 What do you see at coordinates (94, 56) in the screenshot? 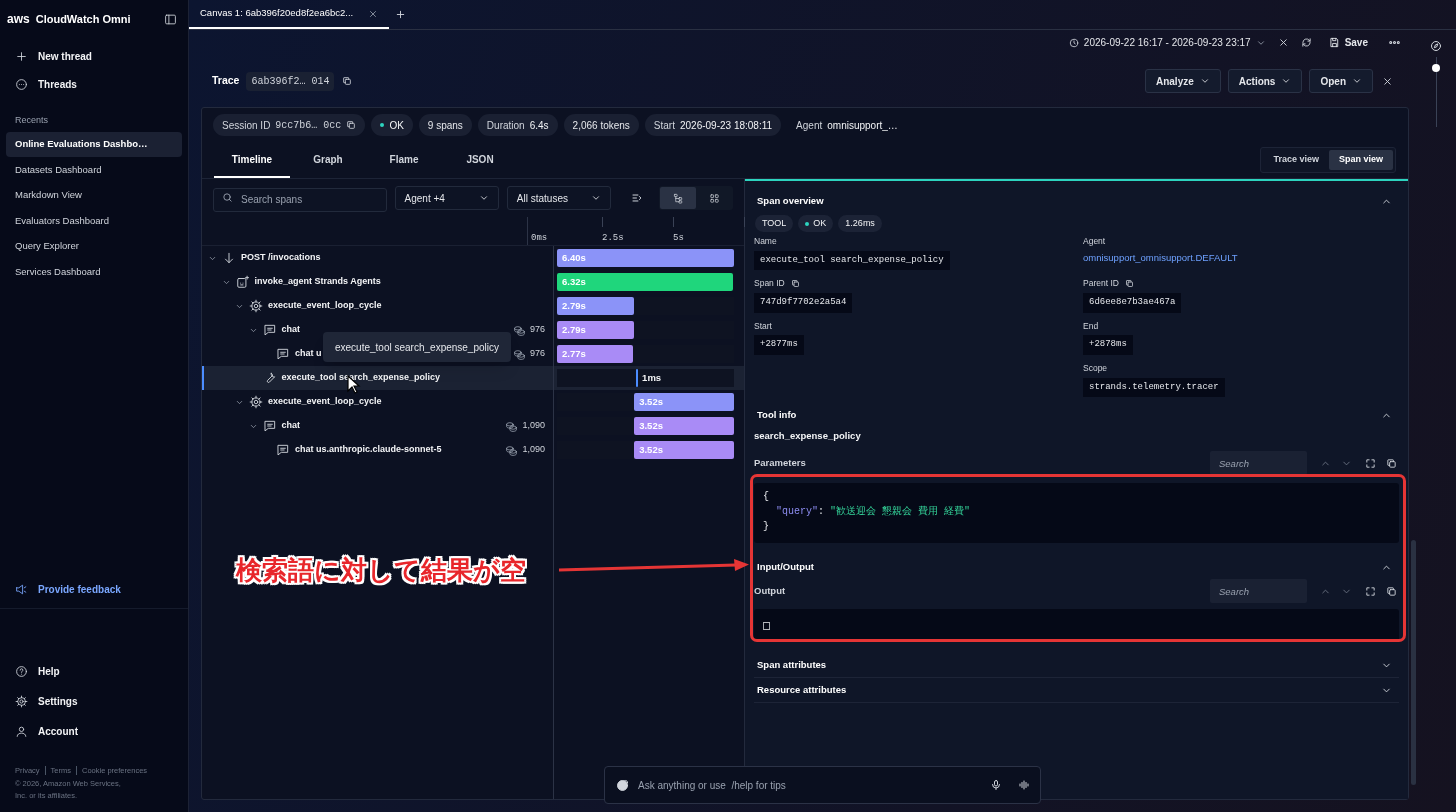
I see `nav-item: New thread` at bounding box center [94, 56].